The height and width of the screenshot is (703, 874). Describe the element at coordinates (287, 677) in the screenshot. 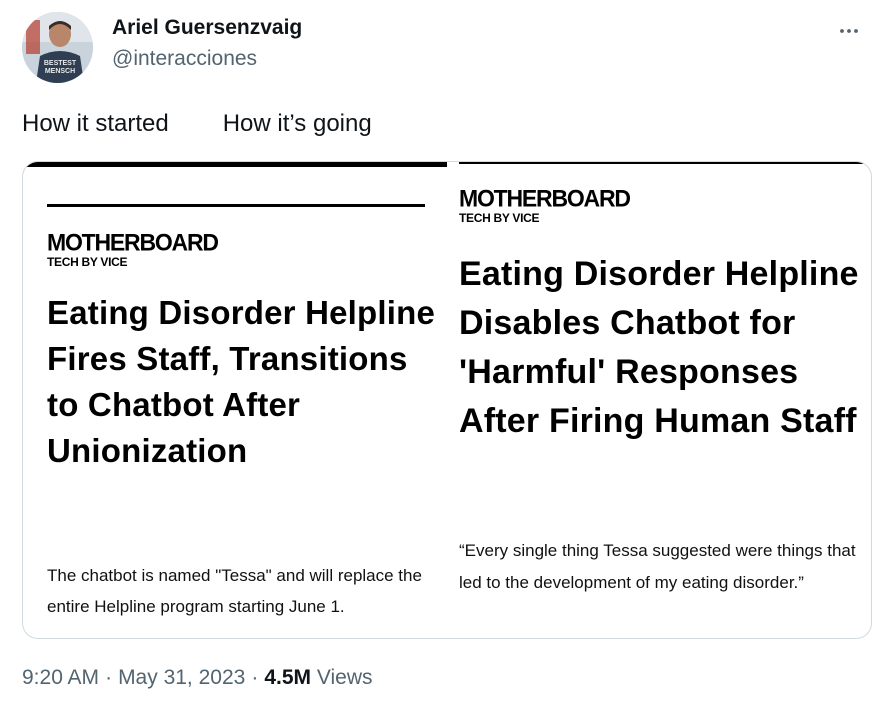

I see `views-count: 4.5M` at that location.